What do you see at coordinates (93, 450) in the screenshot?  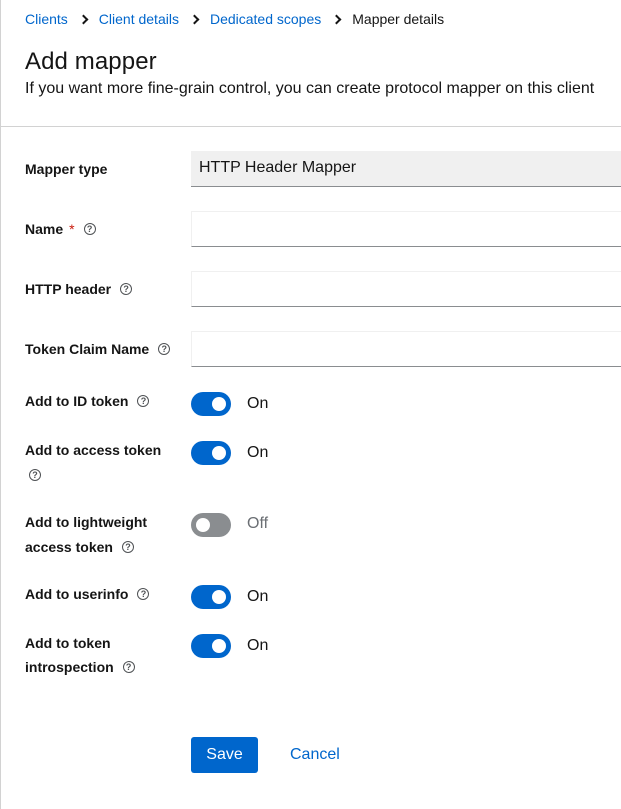 I see `access-token-label: Add to access token` at bounding box center [93, 450].